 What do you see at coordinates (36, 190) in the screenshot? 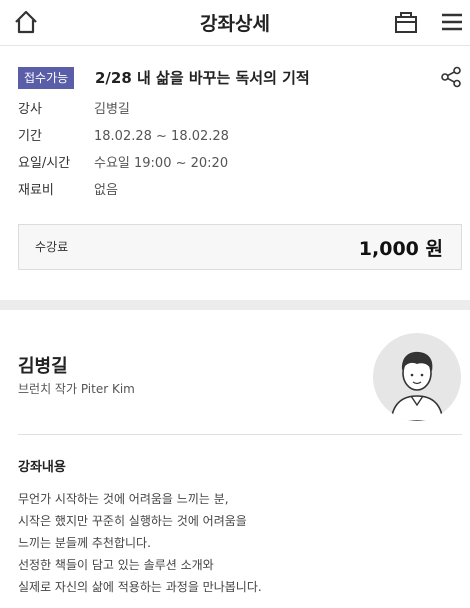
I see `info-label: 재료비` at bounding box center [36, 190].